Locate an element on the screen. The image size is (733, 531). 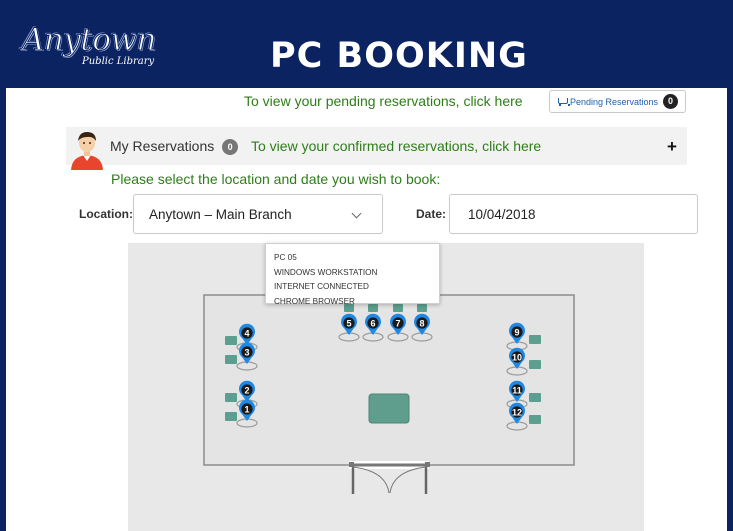
tooltip-line-os: WINDOWS WORKSTATION is located at coordinates (326, 272).